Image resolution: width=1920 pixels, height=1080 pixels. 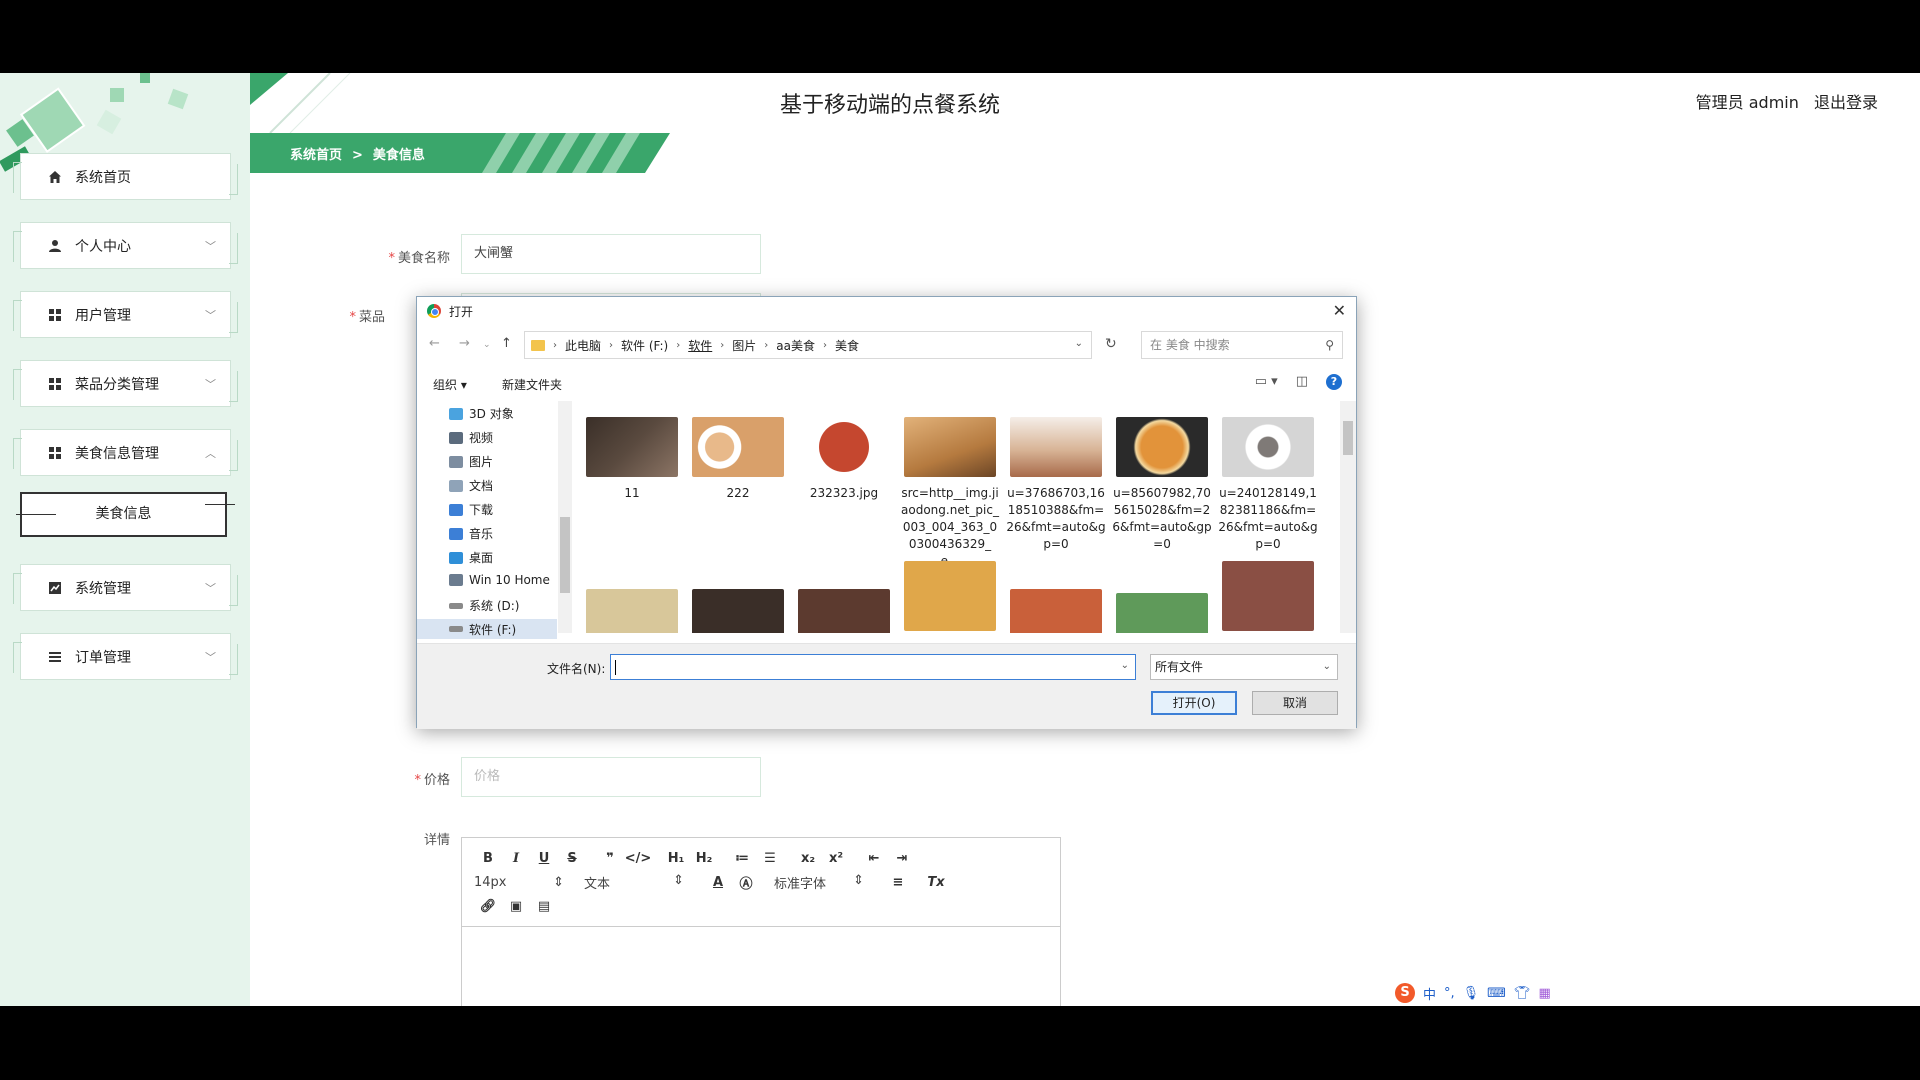 I want to click on file-item: 232323.jpg, so click(x=844, y=459).